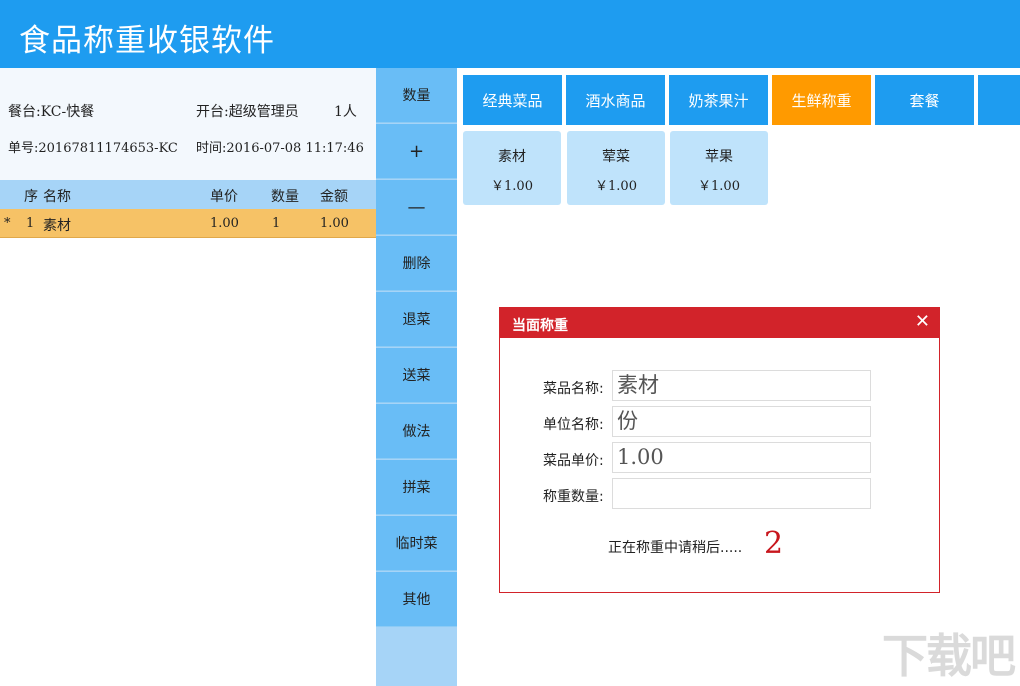  Describe the element at coordinates (573, 461) in the screenshot. I see `unit-price-label: 菜品单价:` at that location.